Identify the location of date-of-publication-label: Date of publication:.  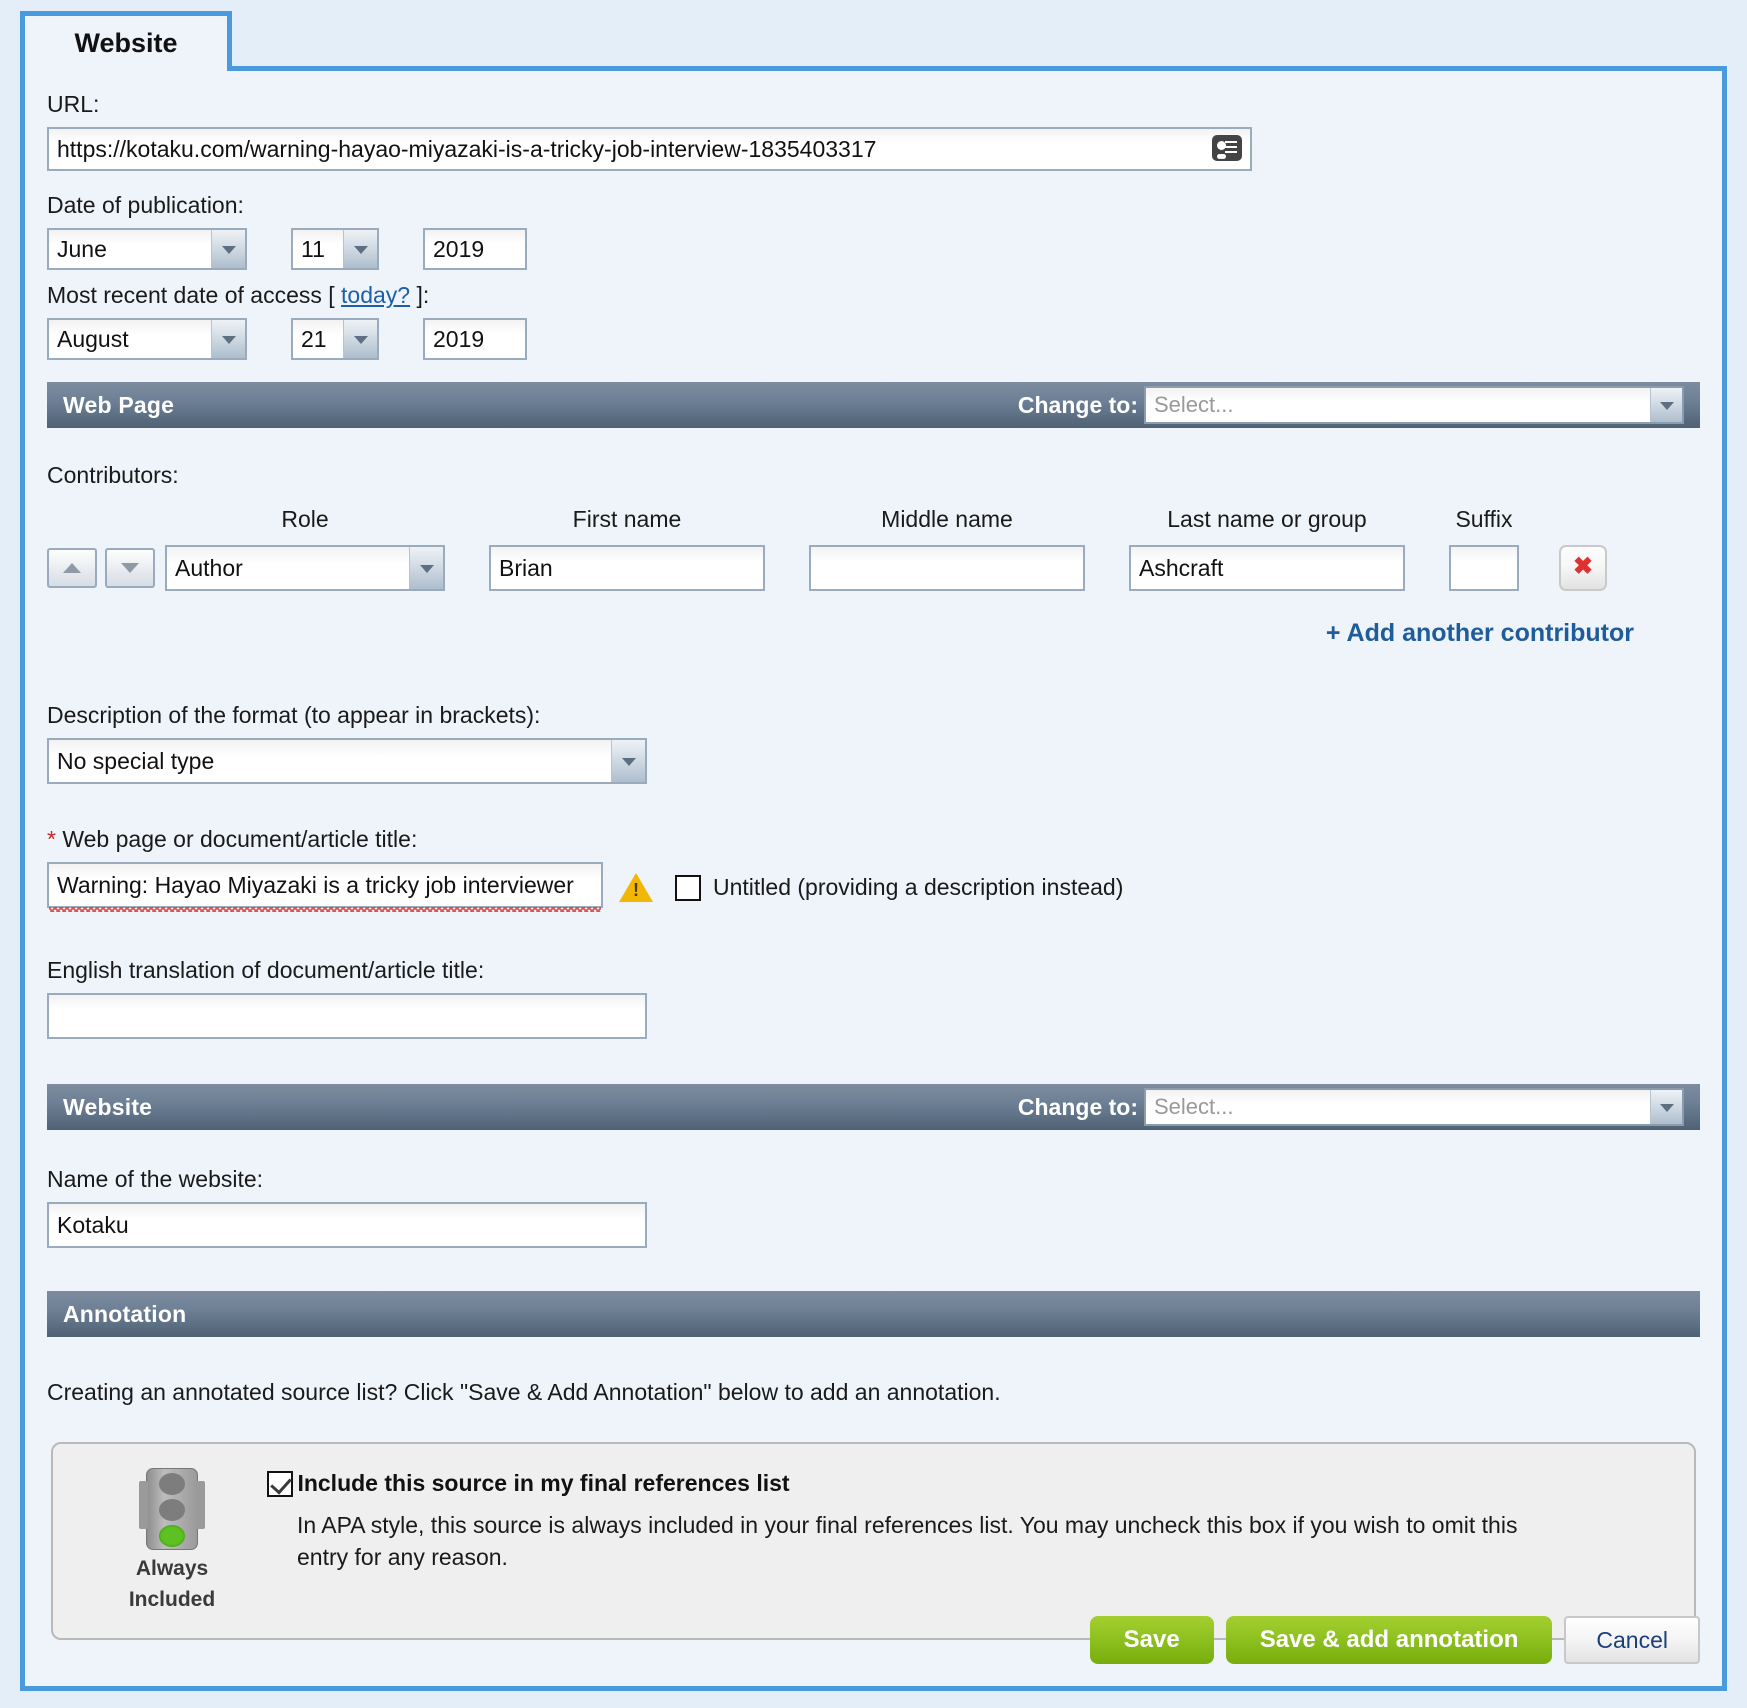
(145, 205).